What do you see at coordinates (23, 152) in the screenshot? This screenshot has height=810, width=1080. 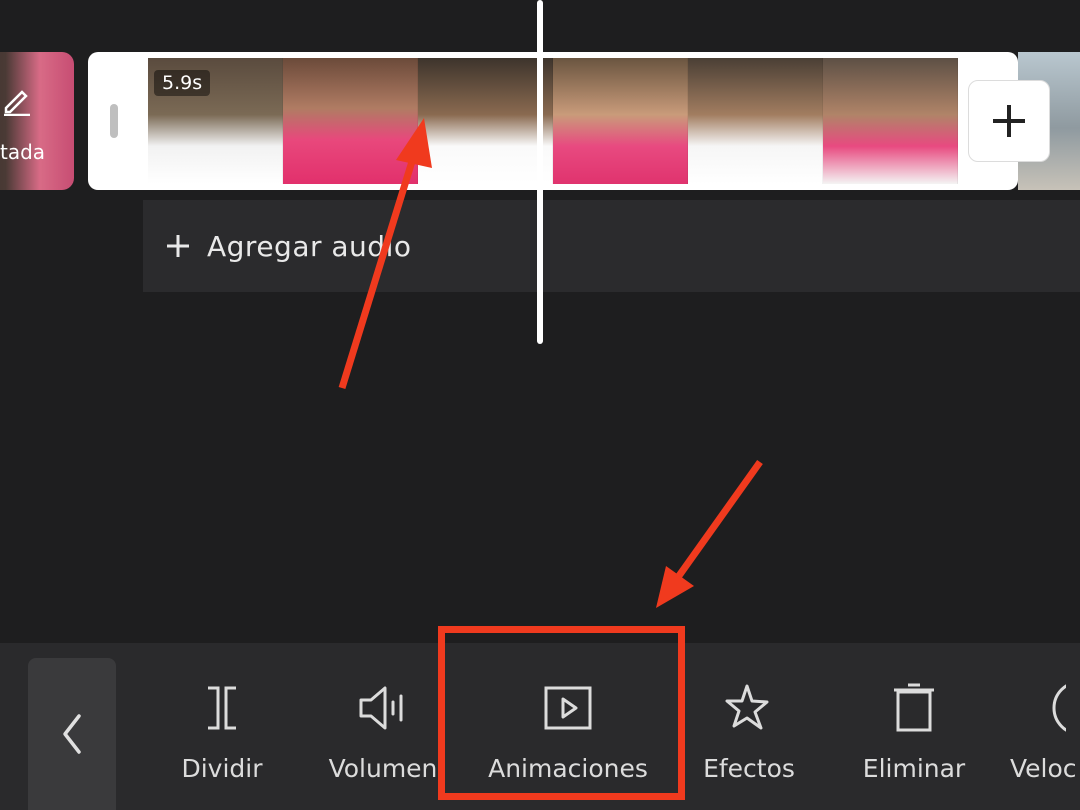 I see `cover-label: tada` at bounding box center [23, 152].